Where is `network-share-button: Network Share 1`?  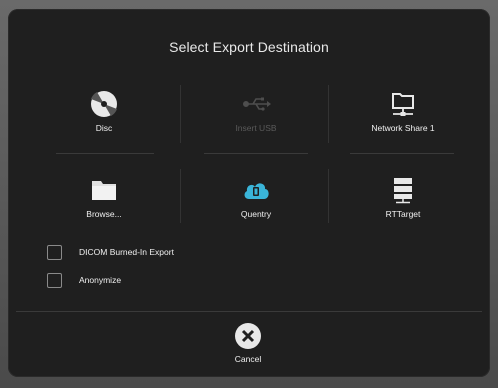
network-share-button: Network Share 1 is located at coordinates (403, 124).